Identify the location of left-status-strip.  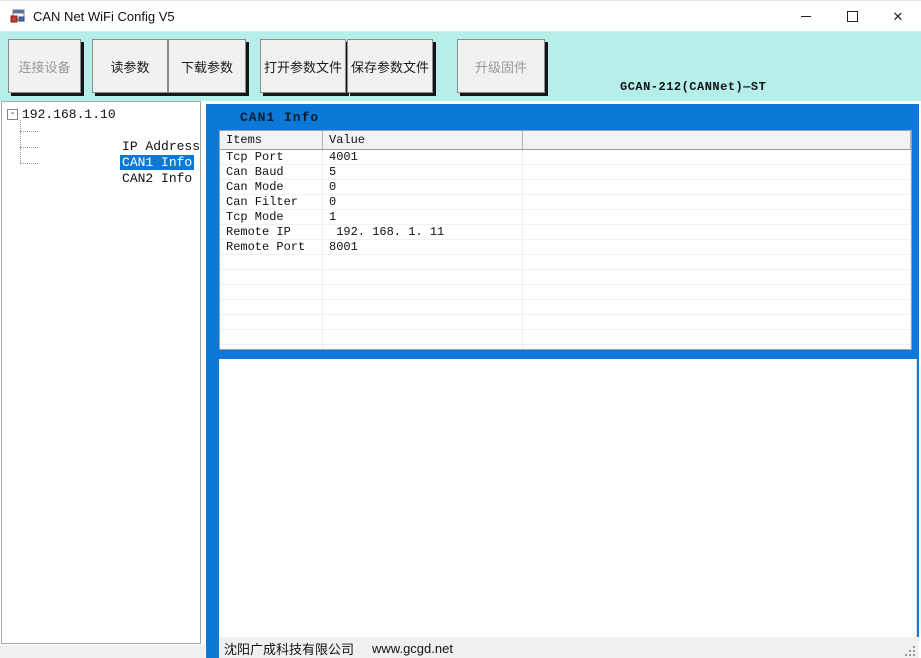
(102, 651).